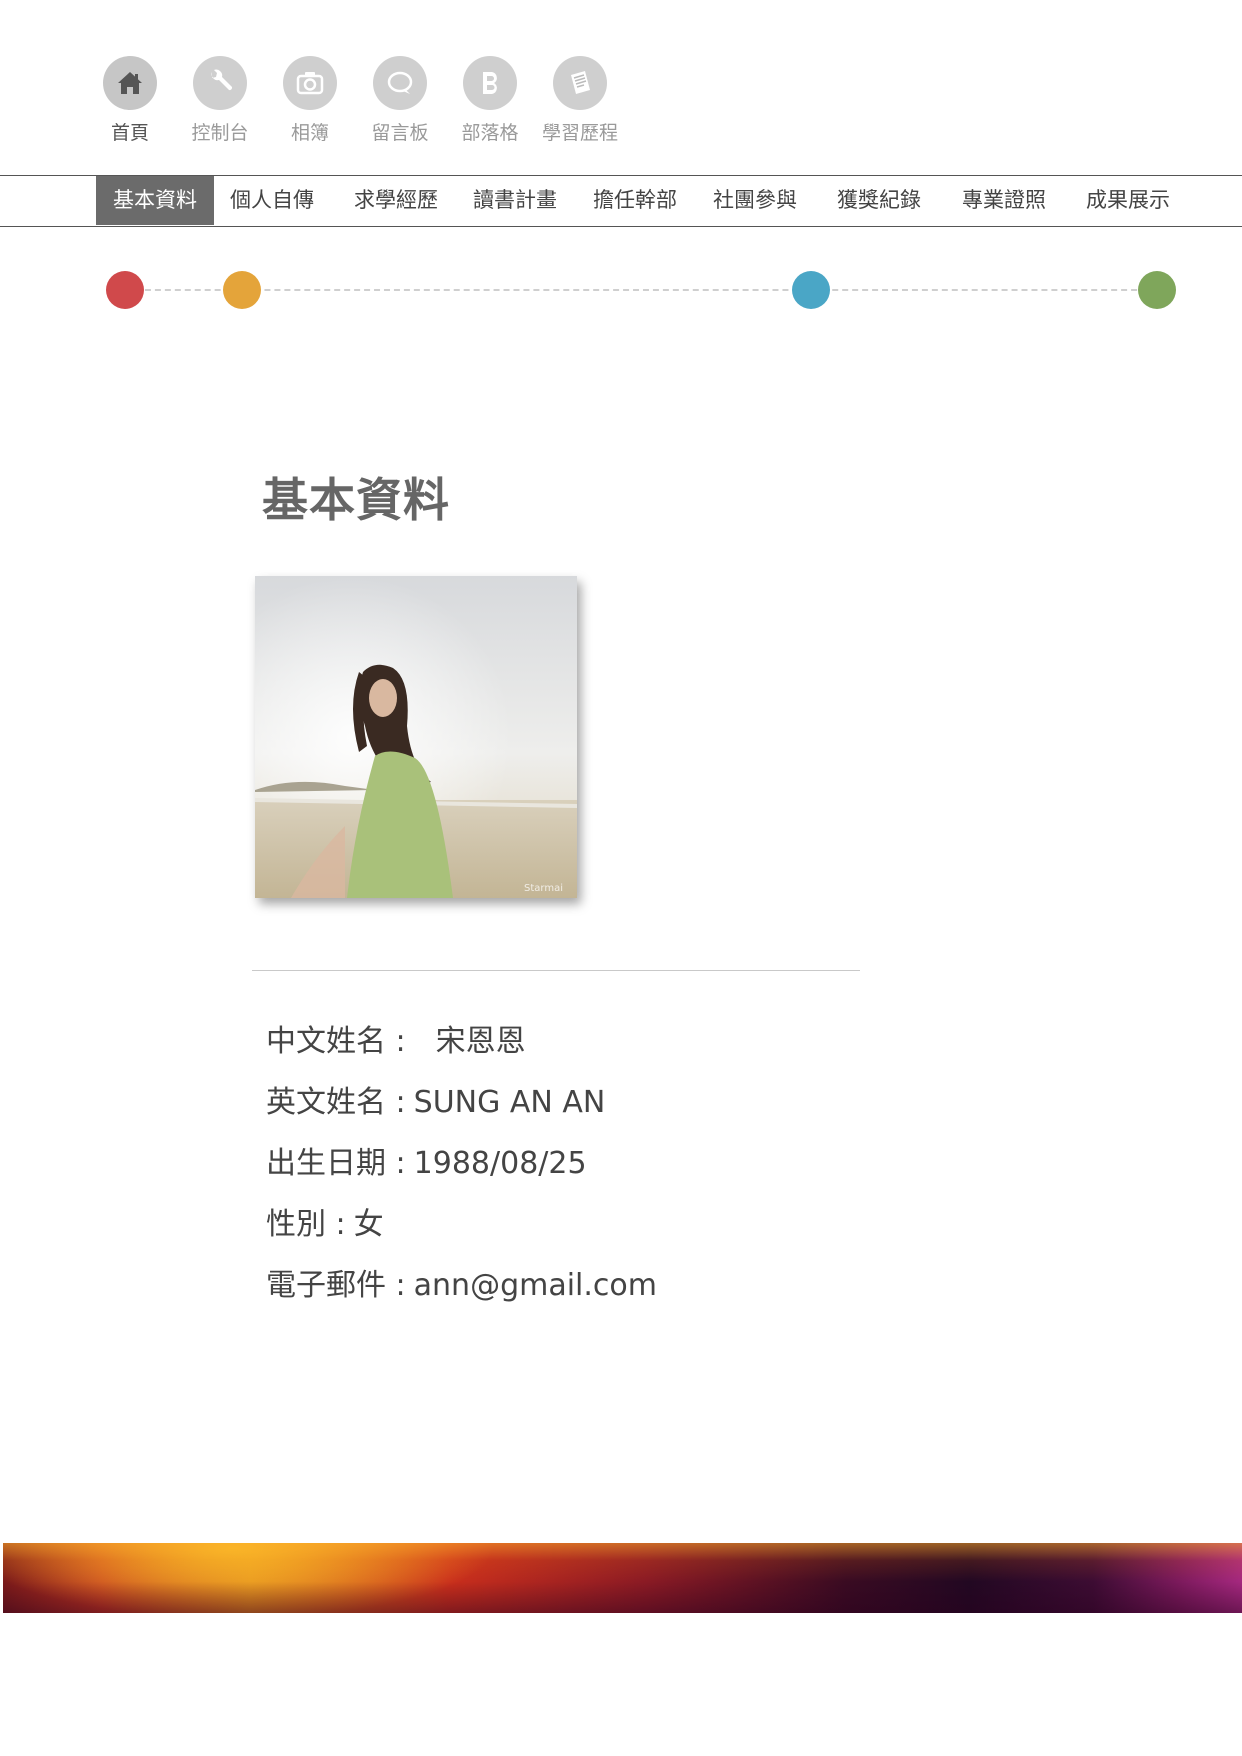  What do you see at coordinates (242, 290) in the screenshot?
I see `timeline-dot-orange` at bounding box center [242, 290].